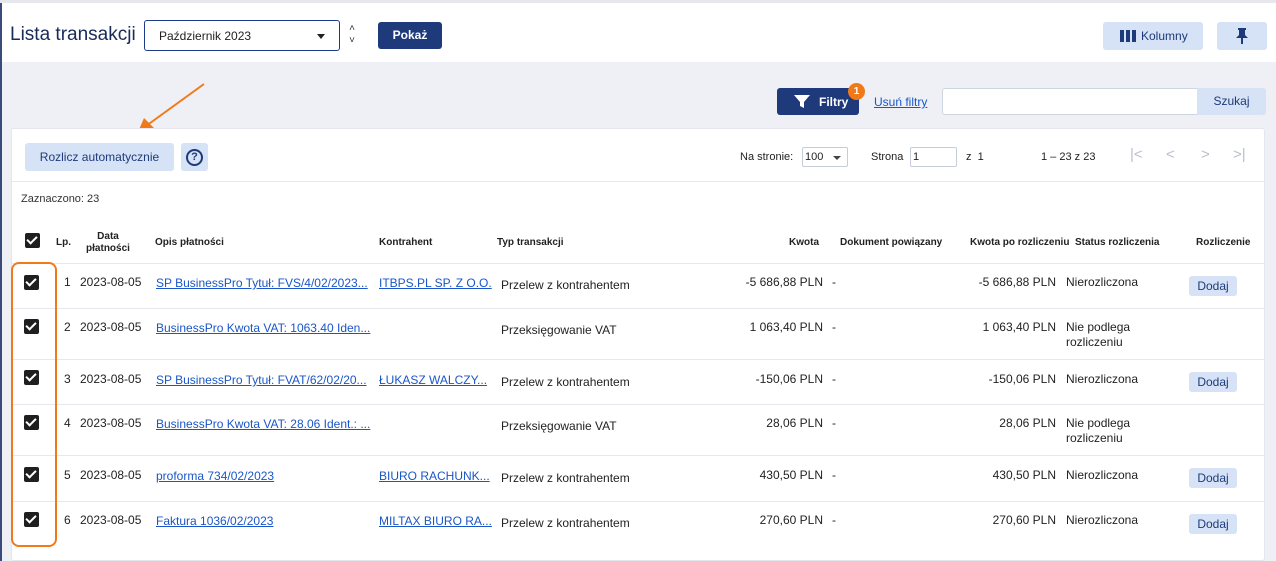 The height and width of the screenshot is (561, 1276). I want to click on chevron-up-icon: ˄, so click(352, 29).